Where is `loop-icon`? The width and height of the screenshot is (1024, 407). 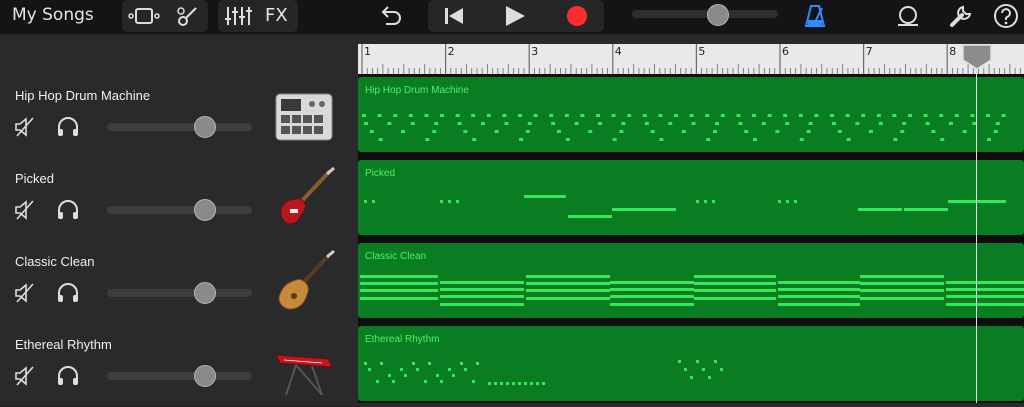 loop-icon is located at coordinates (908, 18).